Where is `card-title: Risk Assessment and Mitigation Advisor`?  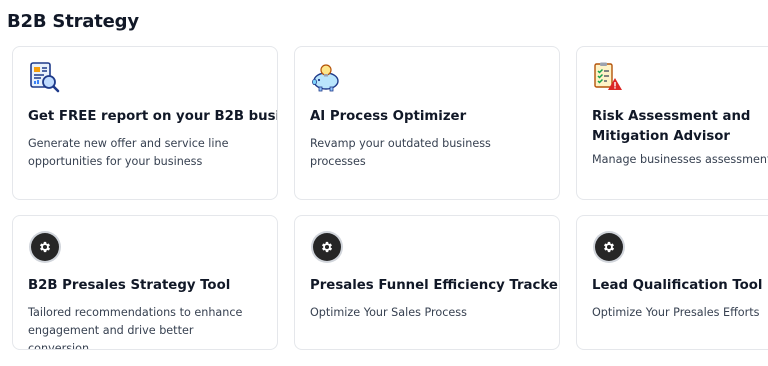 card-title: Risk Assessment and Mitigation Advisor is located at coordinates (671, 126).